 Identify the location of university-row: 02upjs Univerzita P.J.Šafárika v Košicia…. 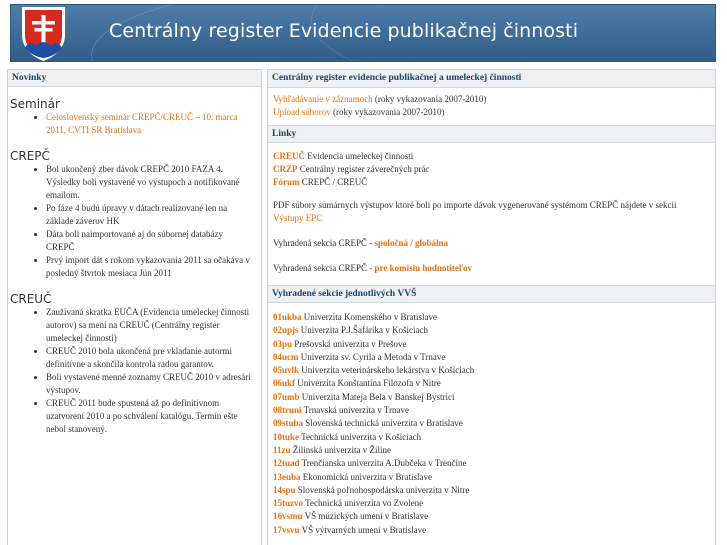
(491, 330).